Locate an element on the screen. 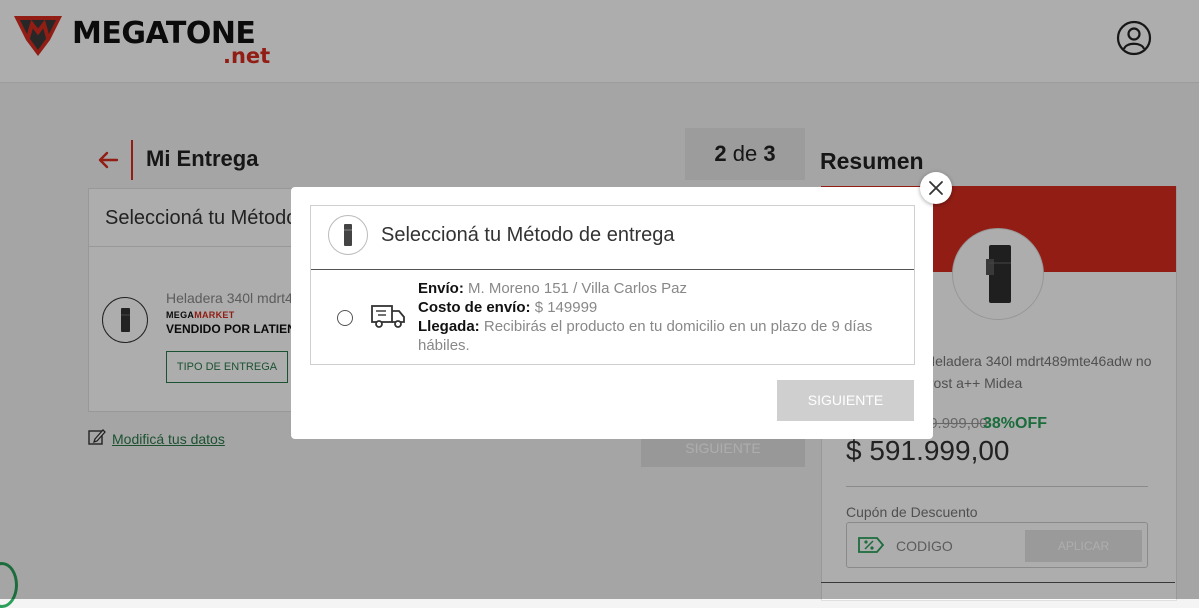  shipping-address: M. Moreno 151 / Villa Carlos Paz is located at coordinates (578, 288).